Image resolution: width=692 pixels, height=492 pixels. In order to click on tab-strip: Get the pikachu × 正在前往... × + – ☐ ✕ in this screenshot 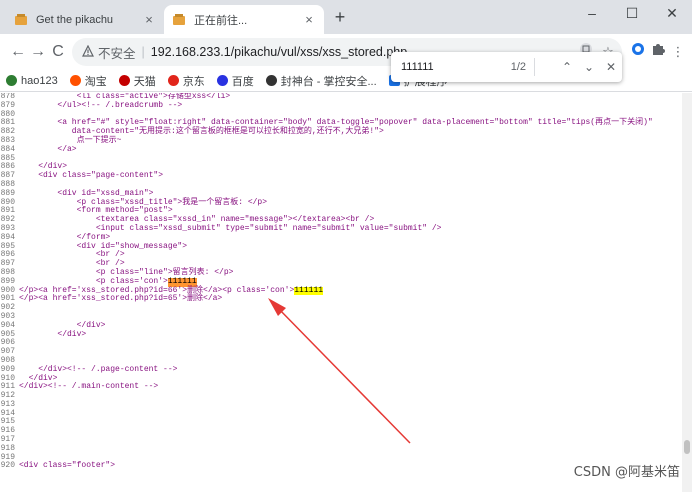, I will do `click(346, 17)`.